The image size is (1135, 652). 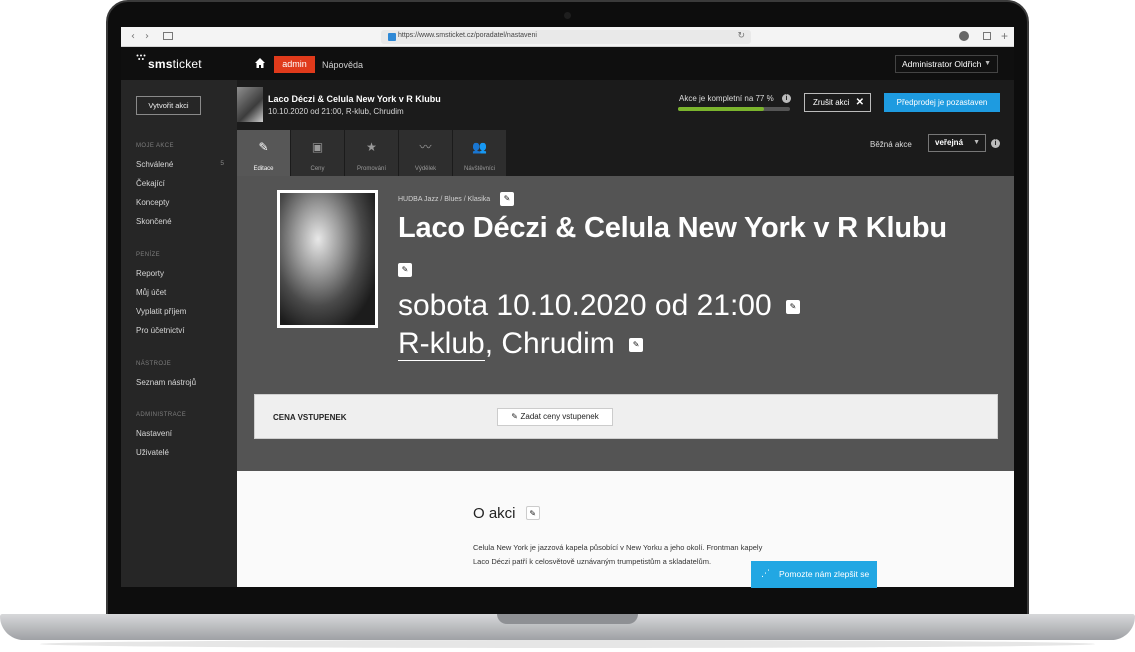 I want to click on sidebar-section-title: MOJE AKCE, so click(x=155, y=146).